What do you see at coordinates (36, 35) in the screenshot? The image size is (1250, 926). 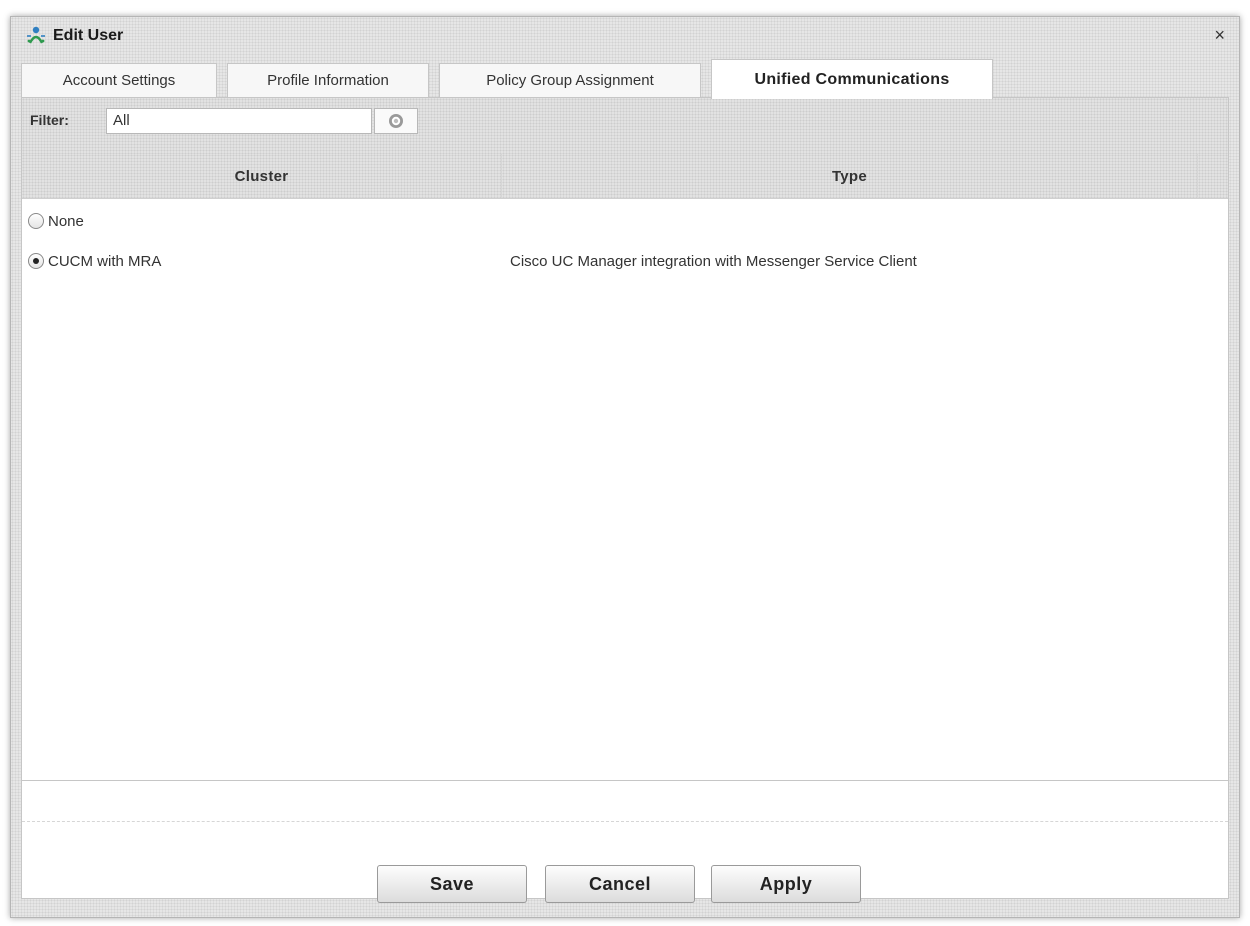 I see `user-edit-icon` at bounding box center [36, 35].